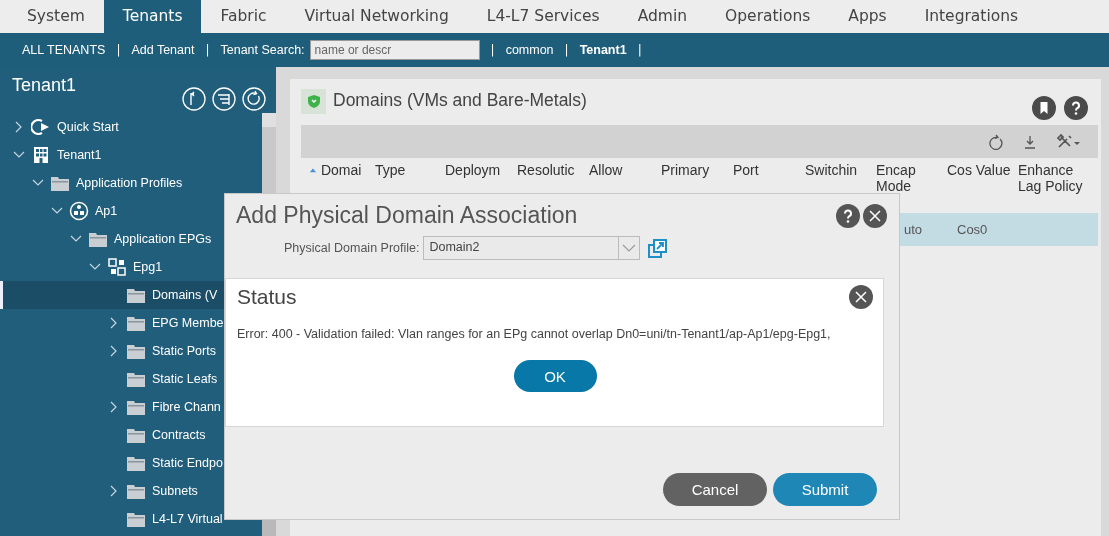  Describe the element at coordinates (262, 50) in the screenshot. I see `search-label: Tenant Search:` at that location.